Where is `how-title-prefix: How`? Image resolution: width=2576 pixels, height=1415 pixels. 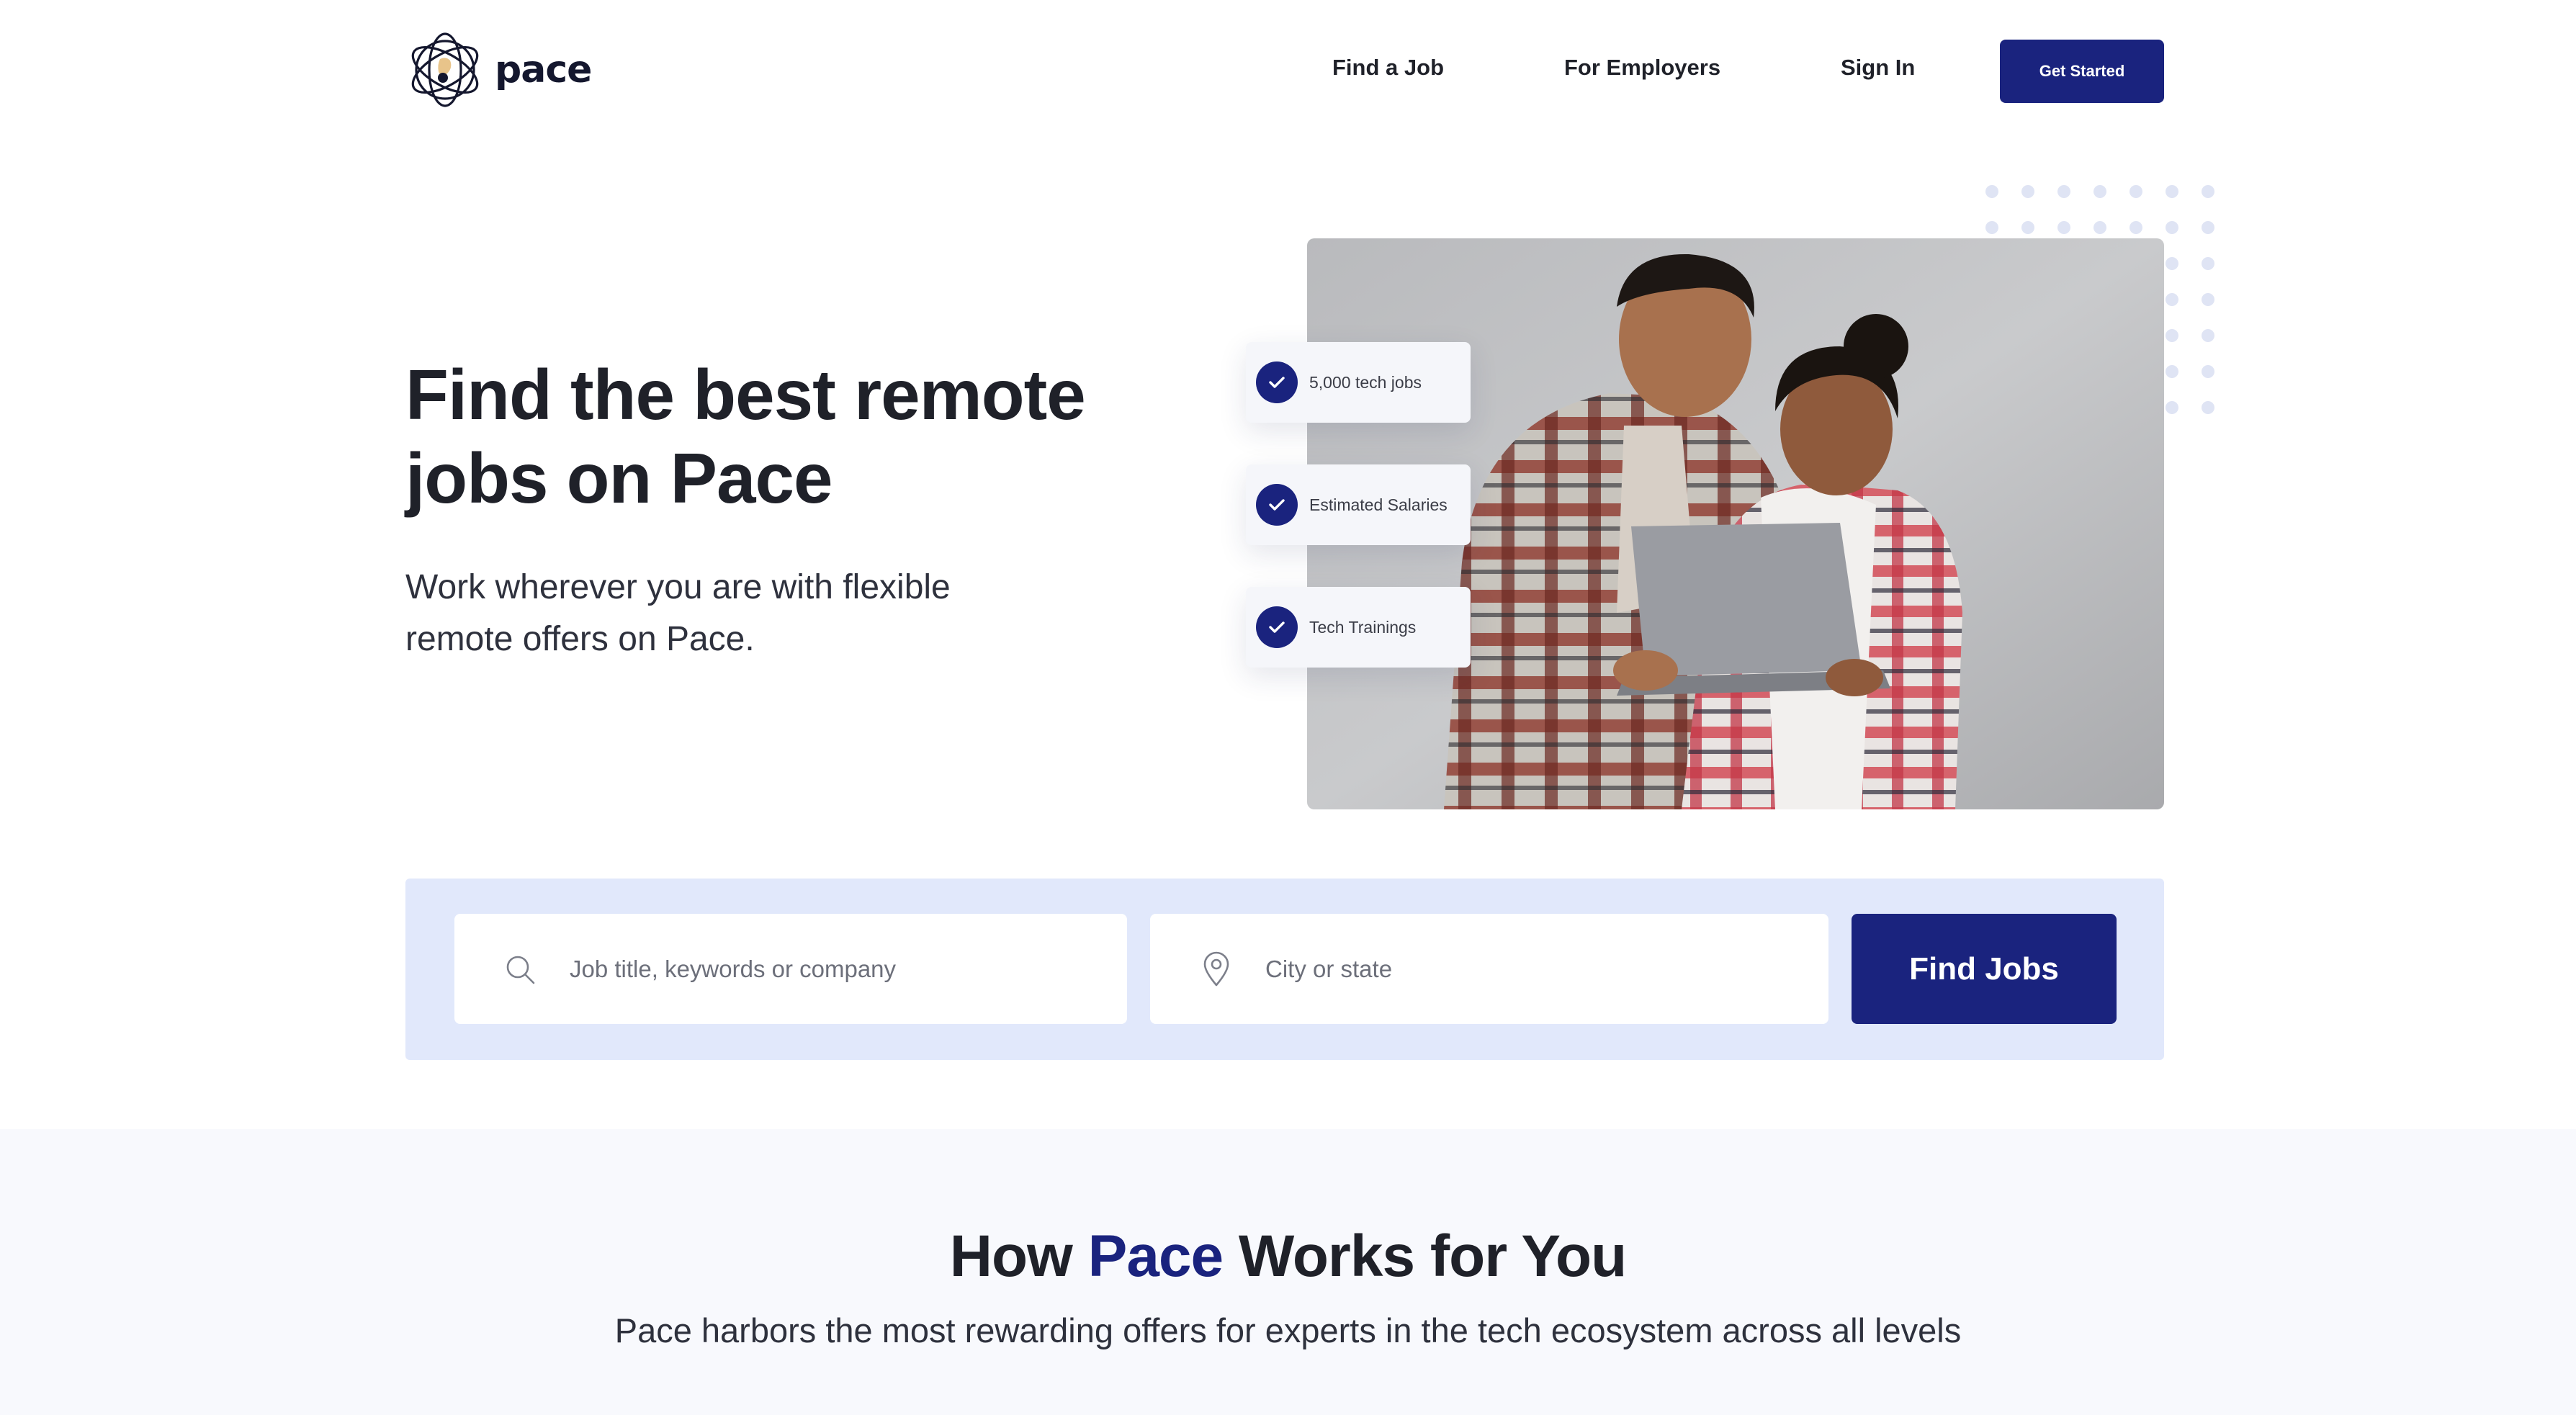
how-title-prefix: How is located at coordinates (1018, 1256).